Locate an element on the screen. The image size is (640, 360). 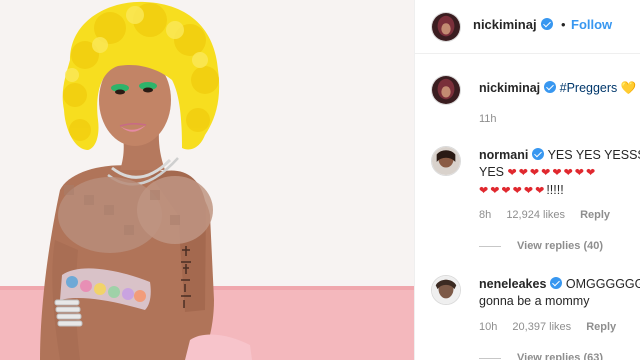
comment-text: neneleakes OMGGGGGG! gonna be a mommy is located at coordinates (559, 293).